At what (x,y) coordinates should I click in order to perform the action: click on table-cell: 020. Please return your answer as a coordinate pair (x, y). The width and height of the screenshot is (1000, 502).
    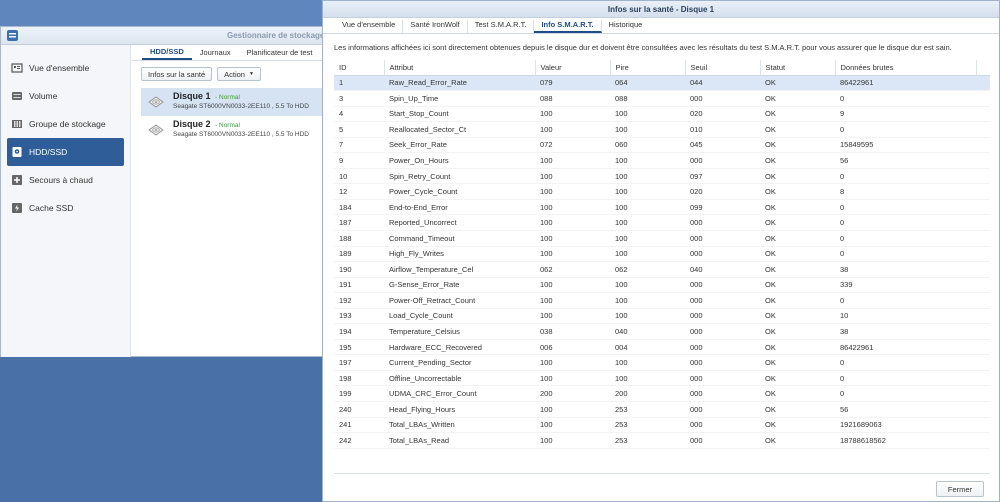
    Looking at the image, I should click on (722, 191).